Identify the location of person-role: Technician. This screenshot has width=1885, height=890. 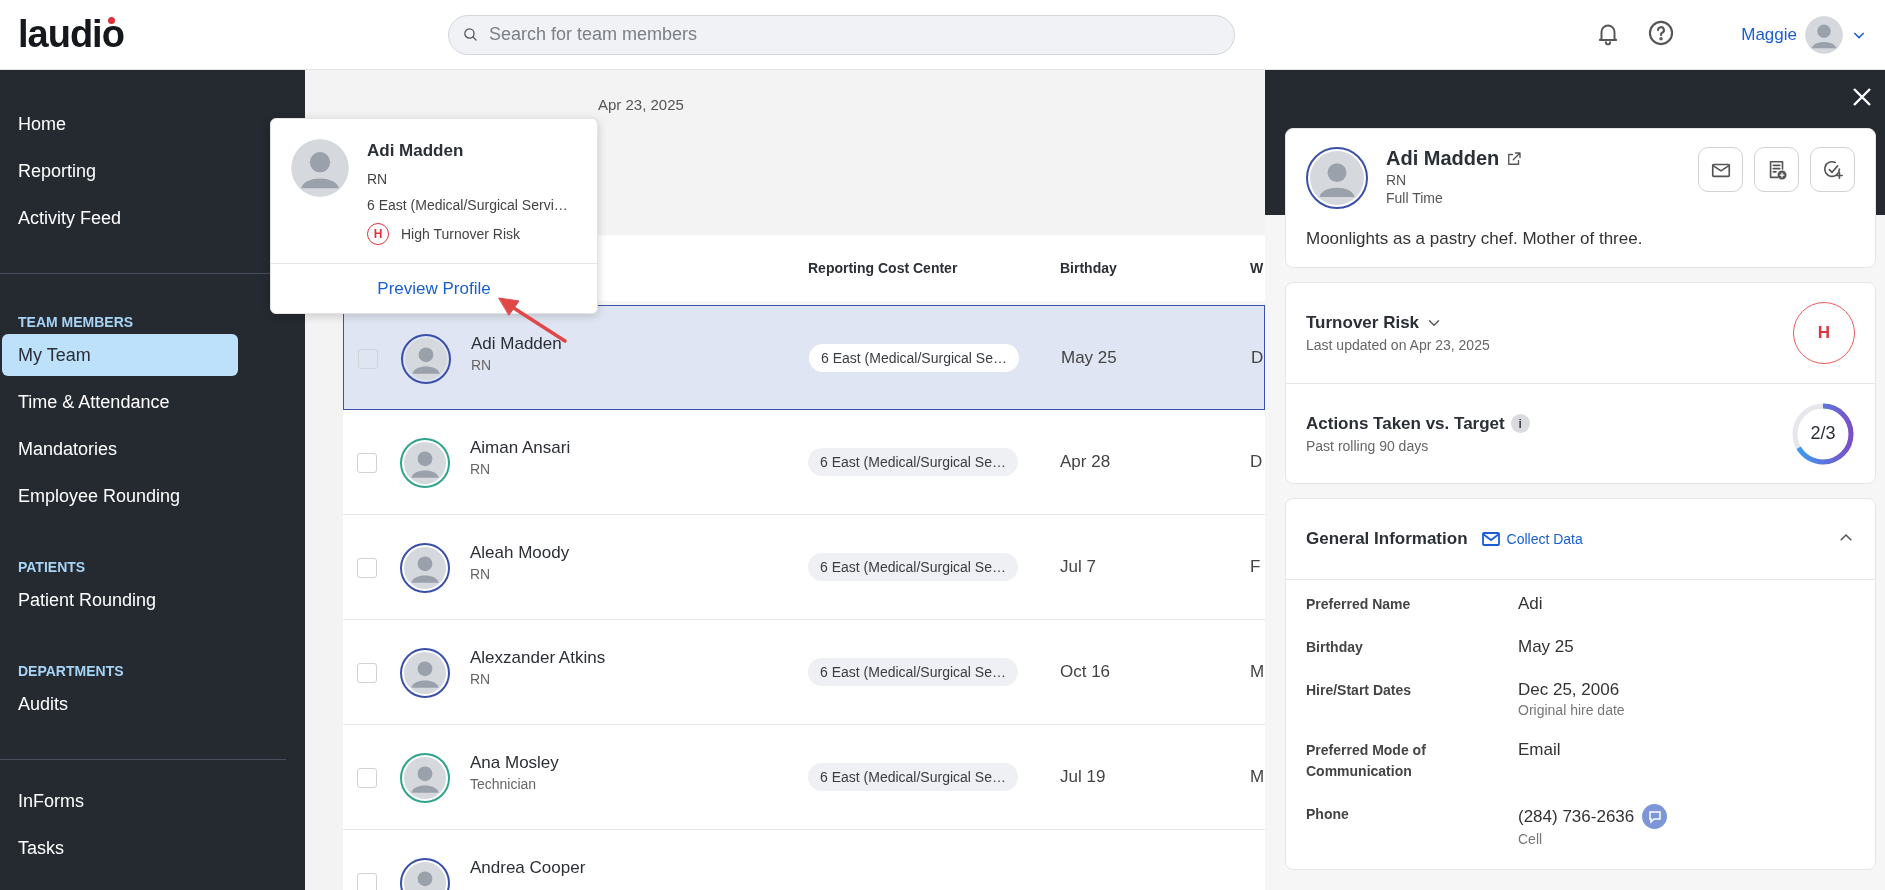
(504, 784).